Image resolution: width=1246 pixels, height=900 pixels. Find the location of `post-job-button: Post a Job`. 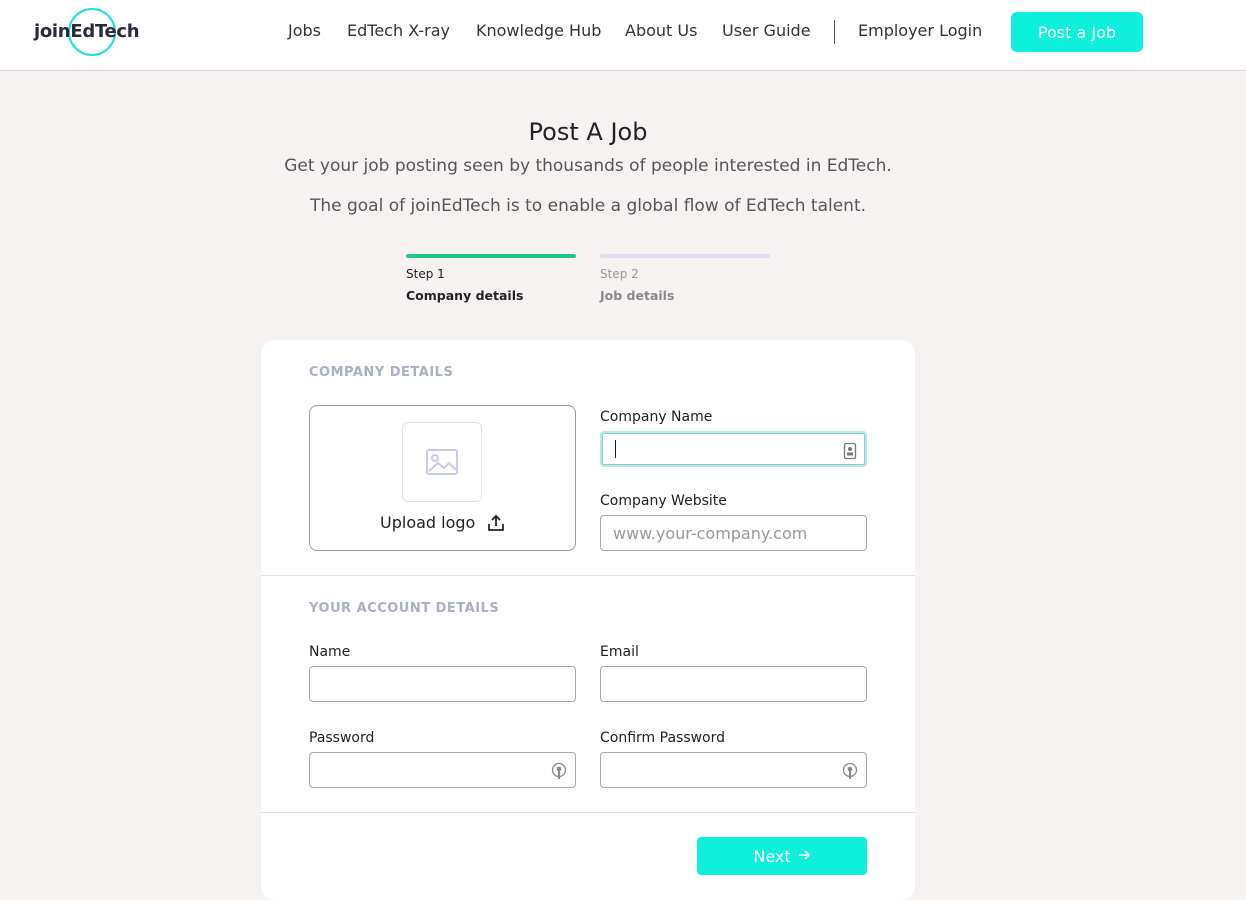

post-job-button: Post a Job is located at coordinates (1077, 32).